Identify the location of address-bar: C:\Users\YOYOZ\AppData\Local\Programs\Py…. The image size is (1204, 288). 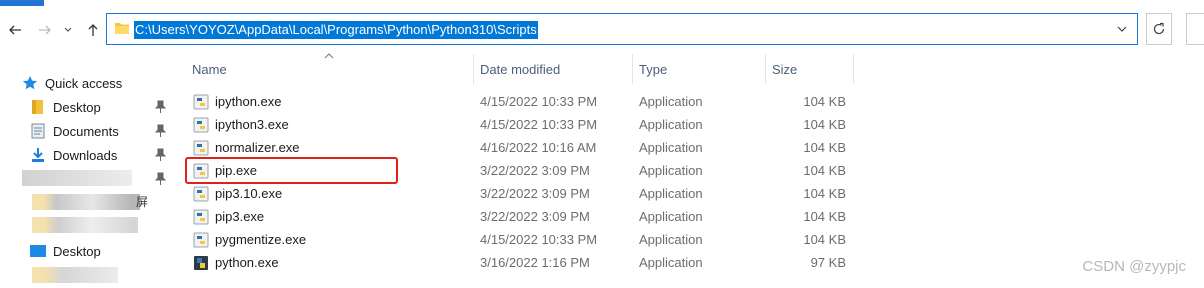
(622, 29).